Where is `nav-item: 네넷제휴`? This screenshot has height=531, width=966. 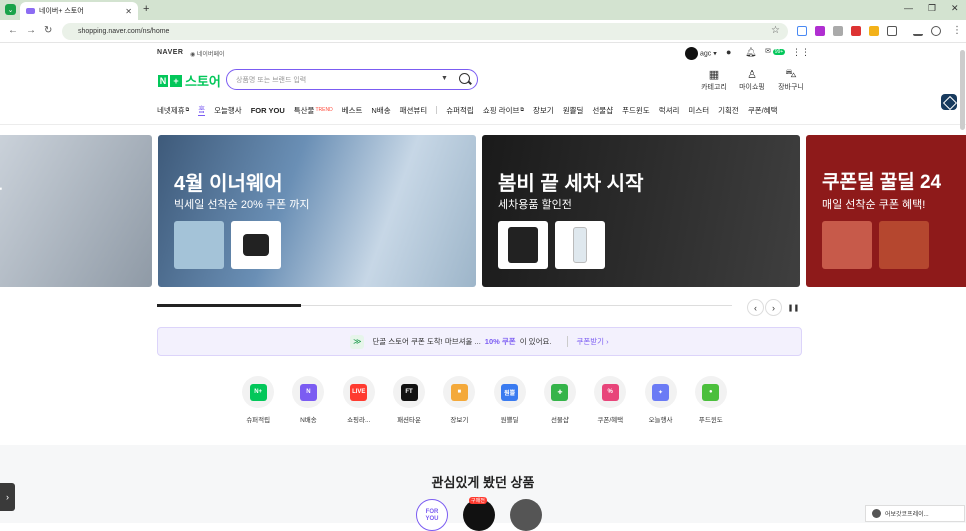 nav-item: 네넷제휴 is located at coordinates (171, 110).